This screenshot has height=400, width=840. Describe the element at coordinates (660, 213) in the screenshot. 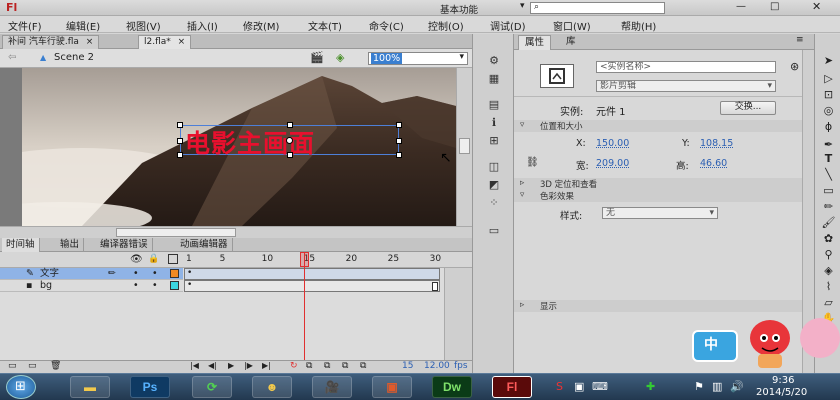

I see `color-style-select: 无 ▾` at that location.